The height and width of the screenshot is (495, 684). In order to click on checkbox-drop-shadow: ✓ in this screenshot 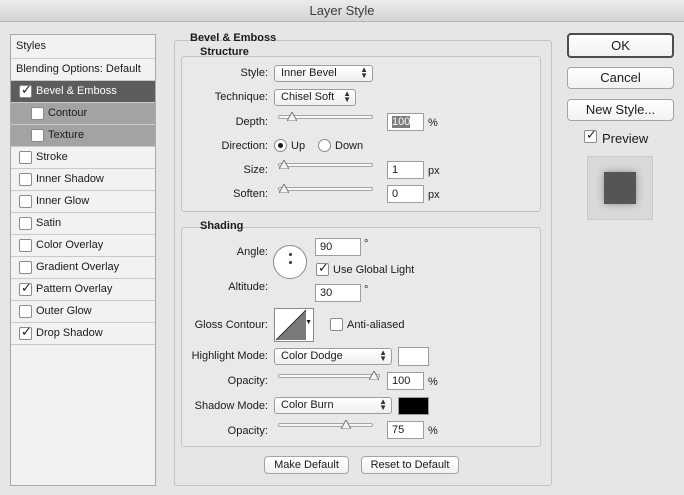, I will do `click(25, 332)`.